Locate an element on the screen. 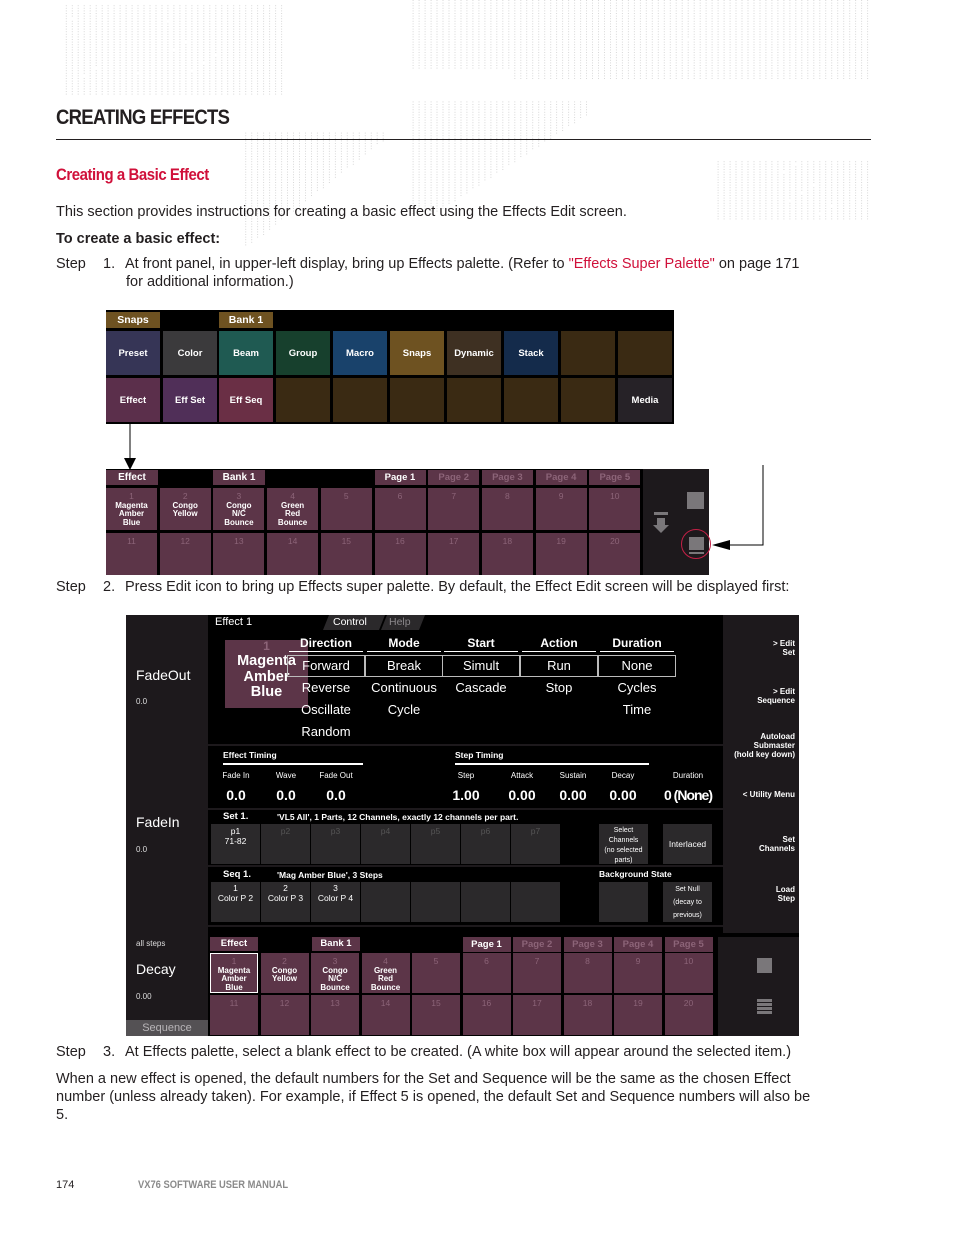 The image size is (954, 1235). effect-cell-3: 3 Congo N/C Bounce is located at coordinates (239, 509).